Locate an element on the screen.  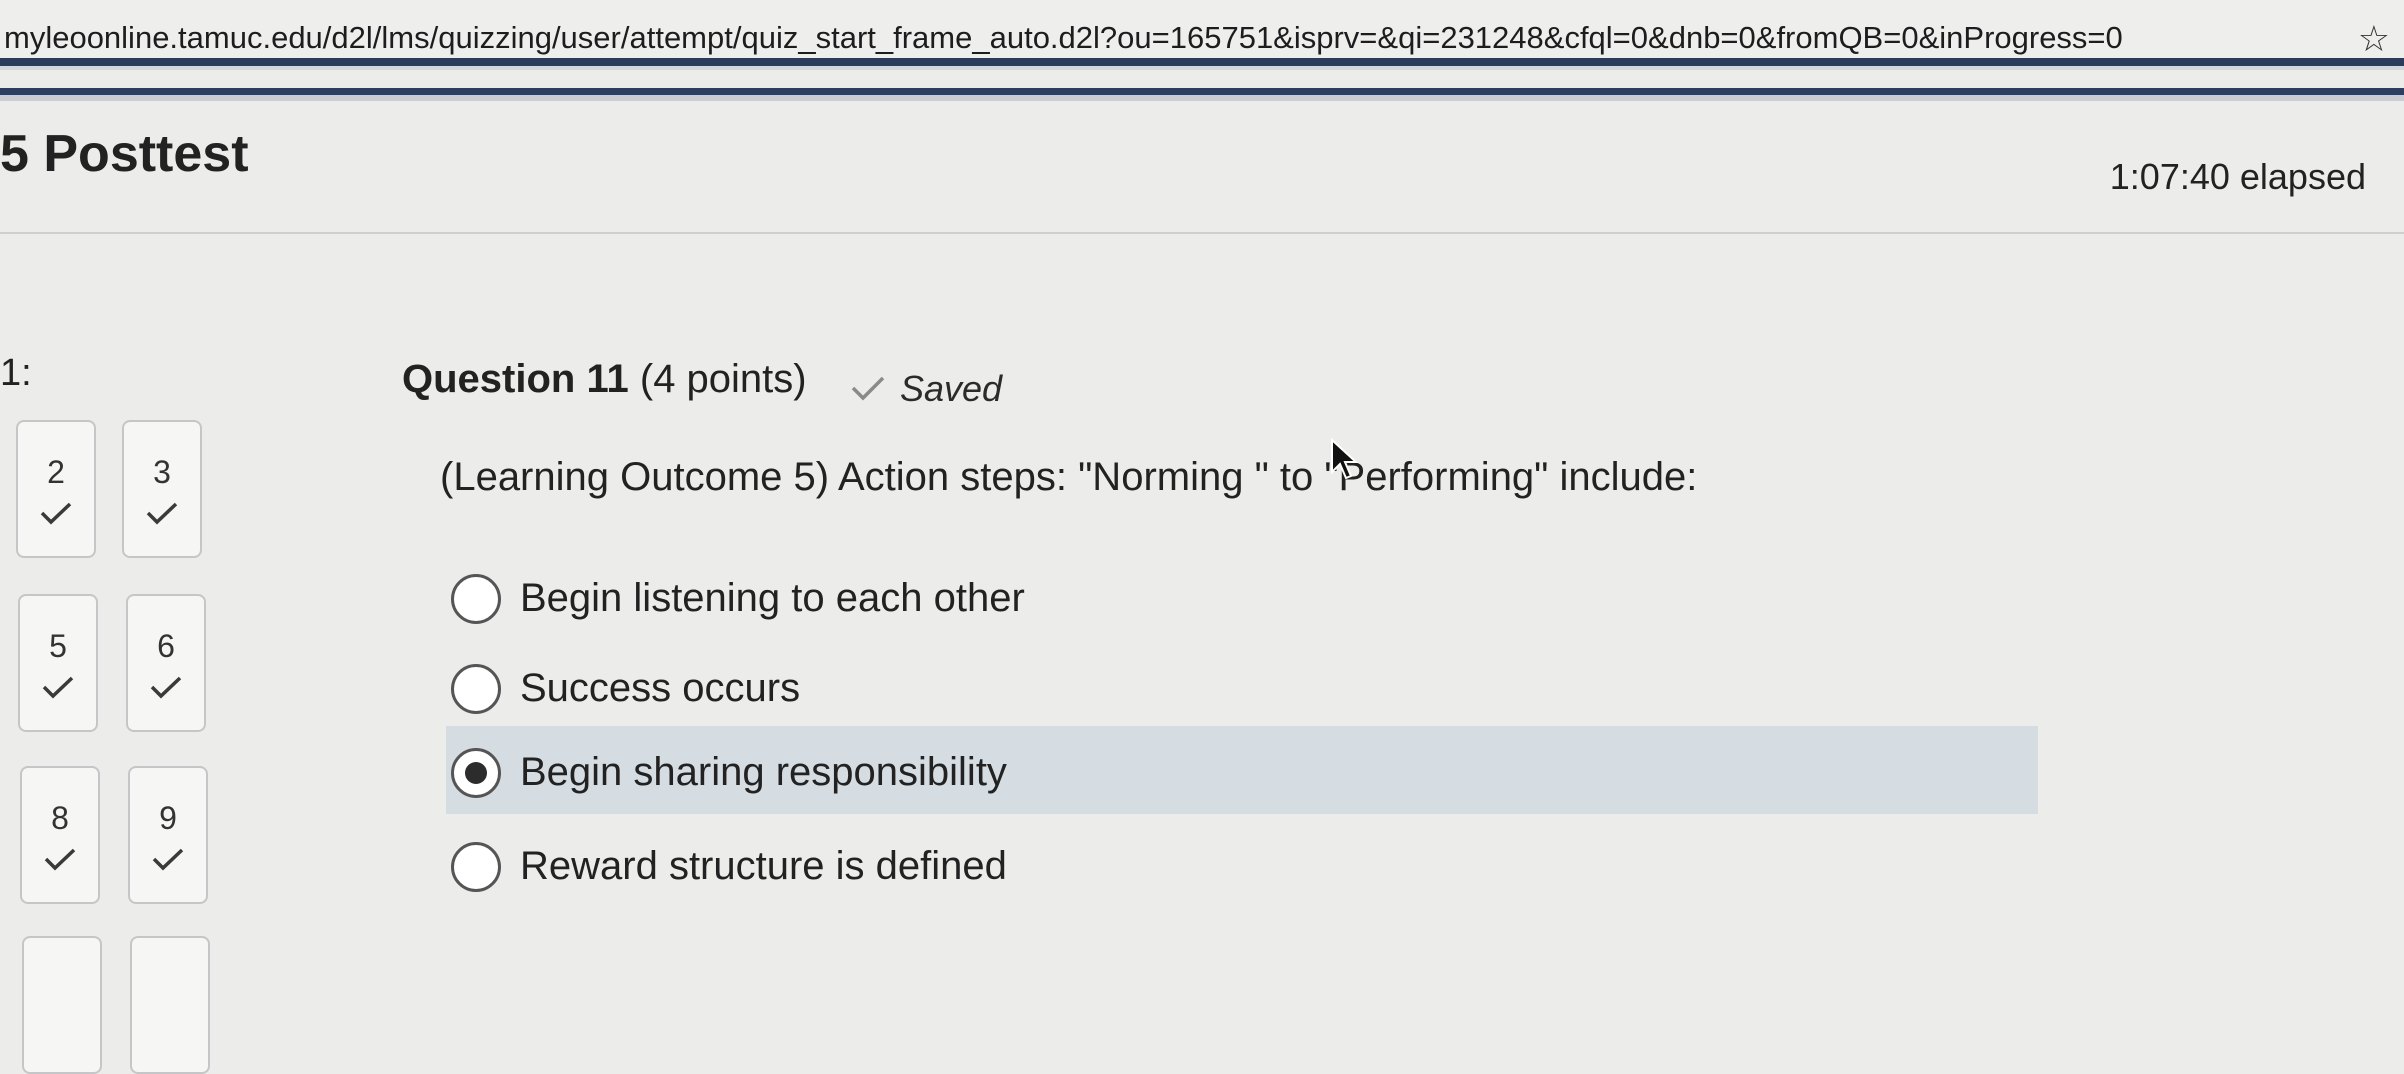
mouse-cursor-icon is located at coordinates (1345, 459).